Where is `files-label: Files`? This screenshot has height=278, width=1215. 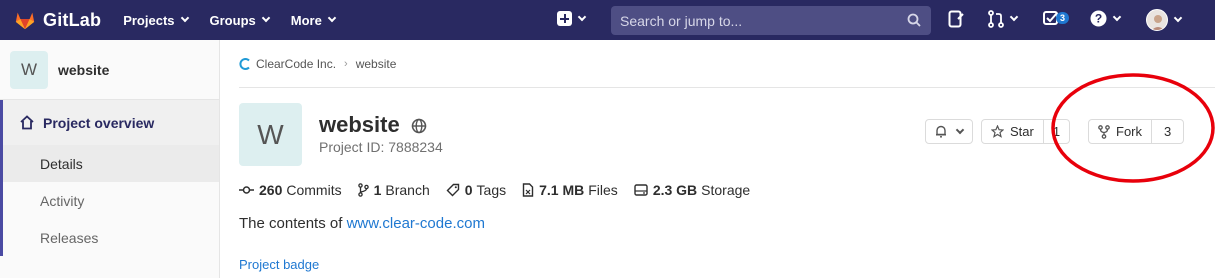 files-label: Files is located at coordinates (603, 190).